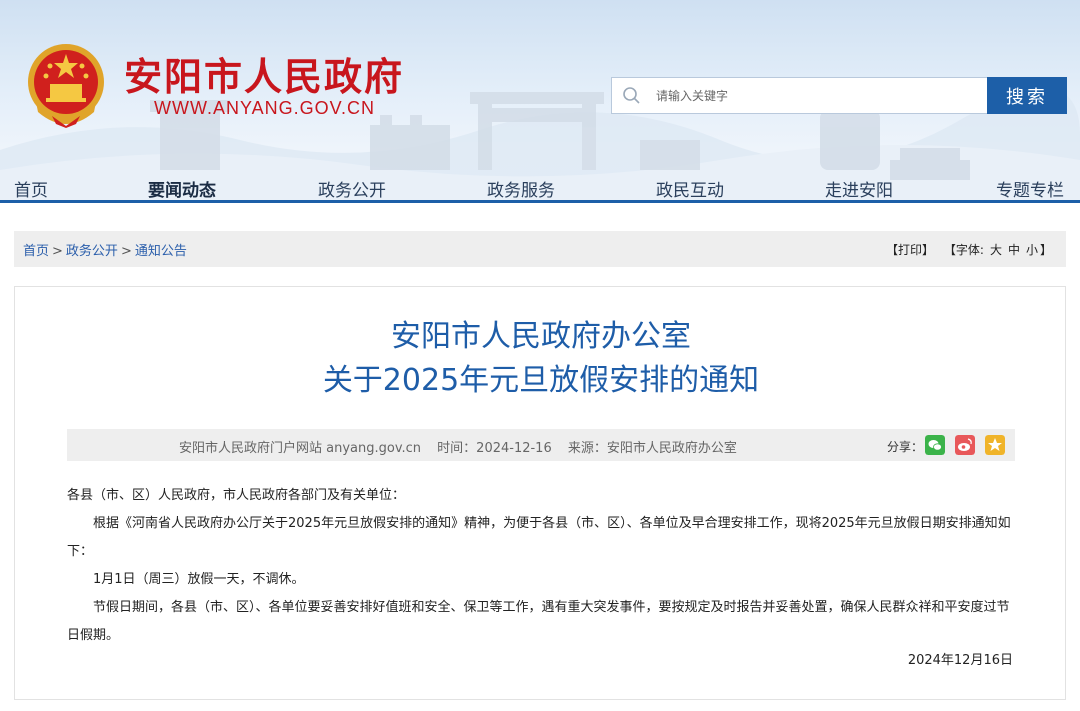  Describe the element at coordinates (66, 86) in the screenshot. I see `national-emblem-icon` at that location.